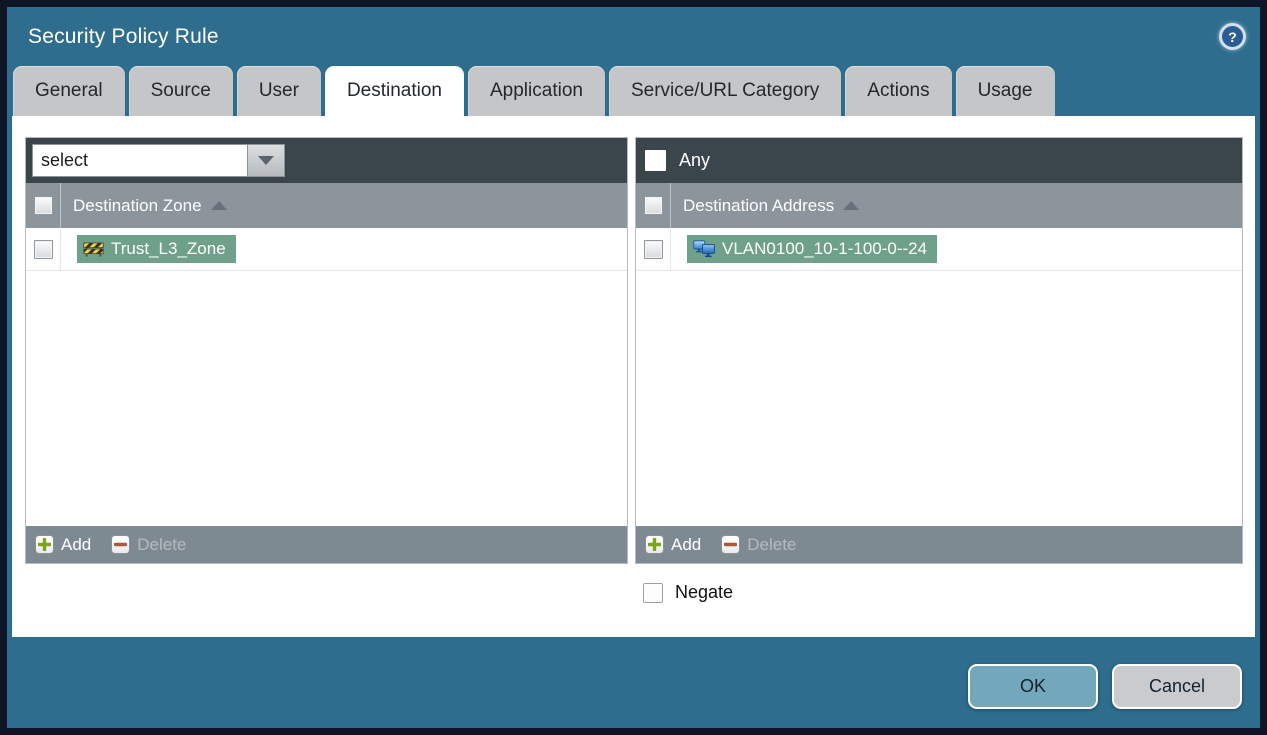  I want to click on negate-label: Negate, so click(704, 592).